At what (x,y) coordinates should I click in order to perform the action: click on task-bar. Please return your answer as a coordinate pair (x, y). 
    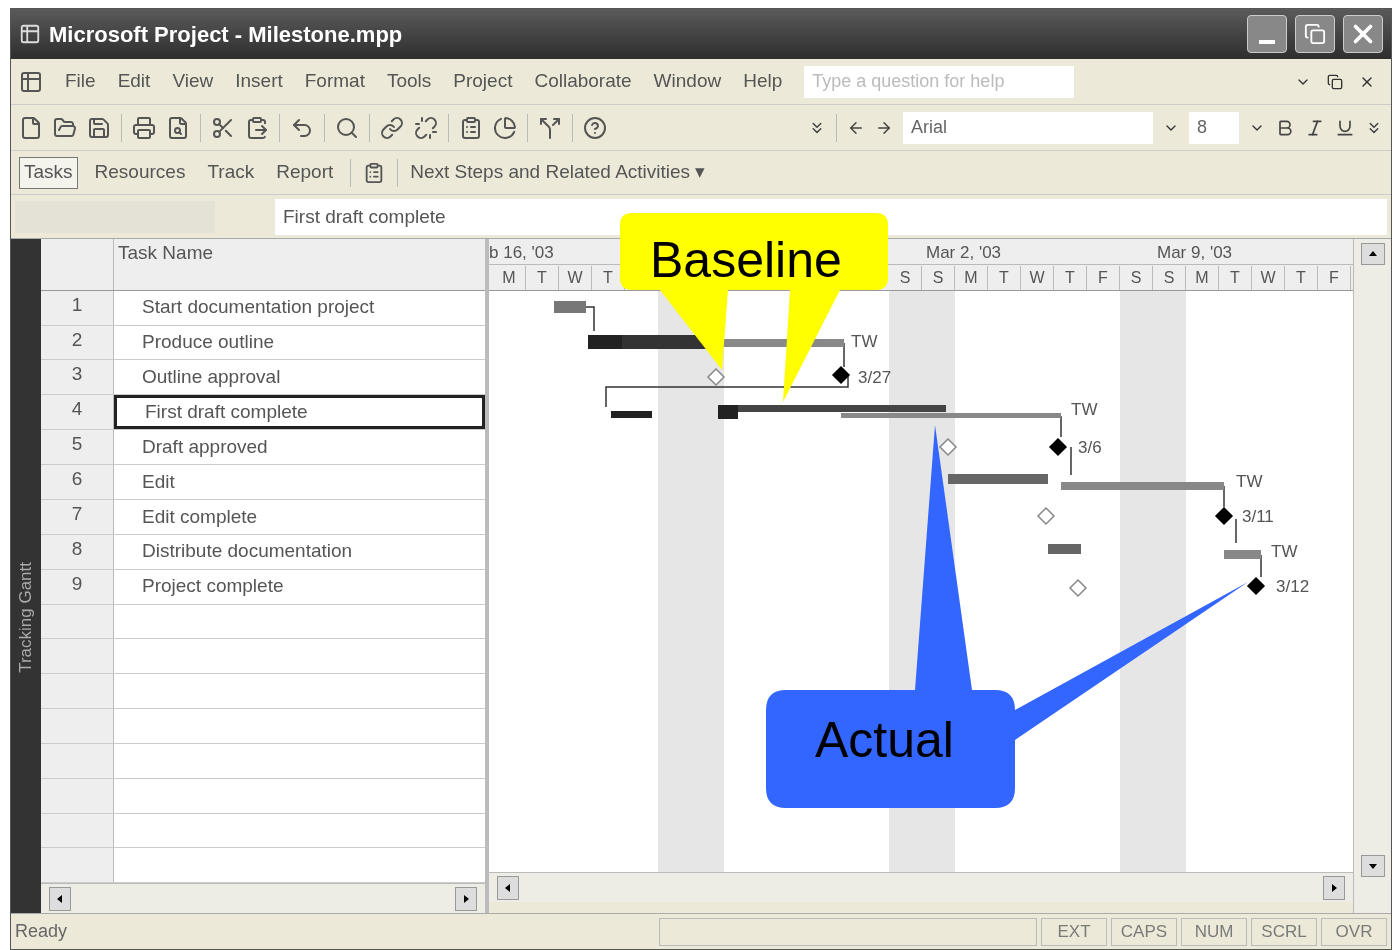
    Looking at the image, I should click on (570, 307).